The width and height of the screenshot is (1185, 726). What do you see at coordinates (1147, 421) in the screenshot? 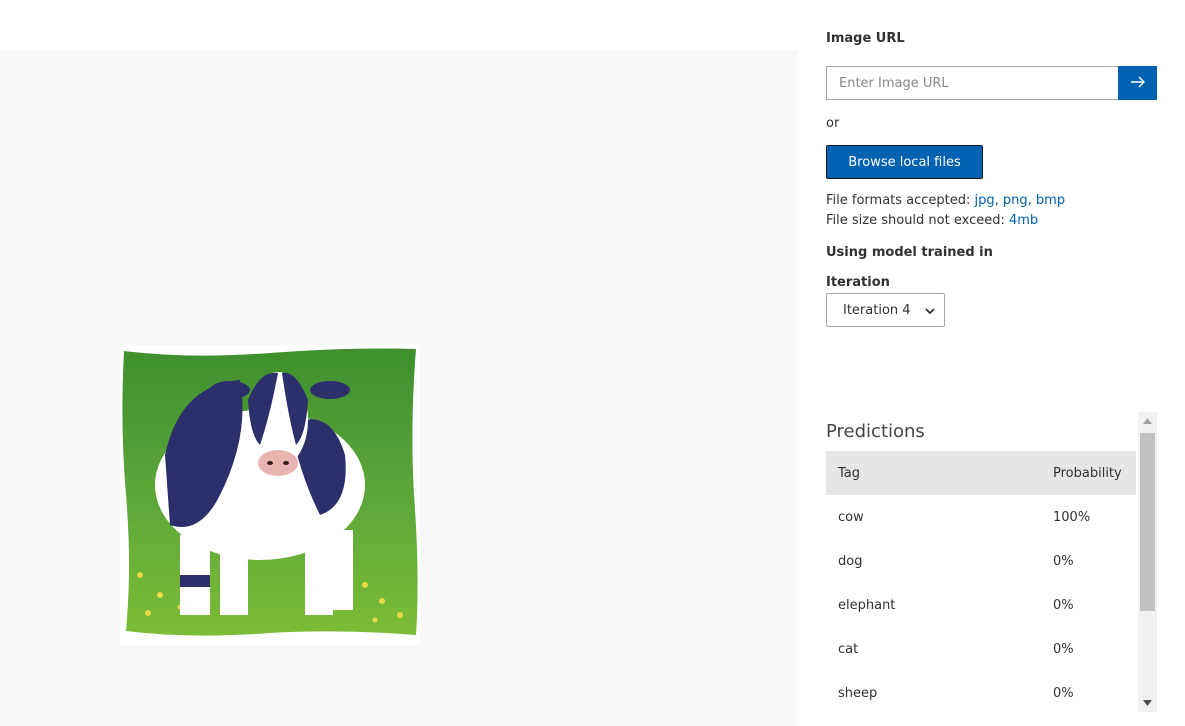
I see `scroll-up-arrow-icon` at bounding box center [1147, 421].